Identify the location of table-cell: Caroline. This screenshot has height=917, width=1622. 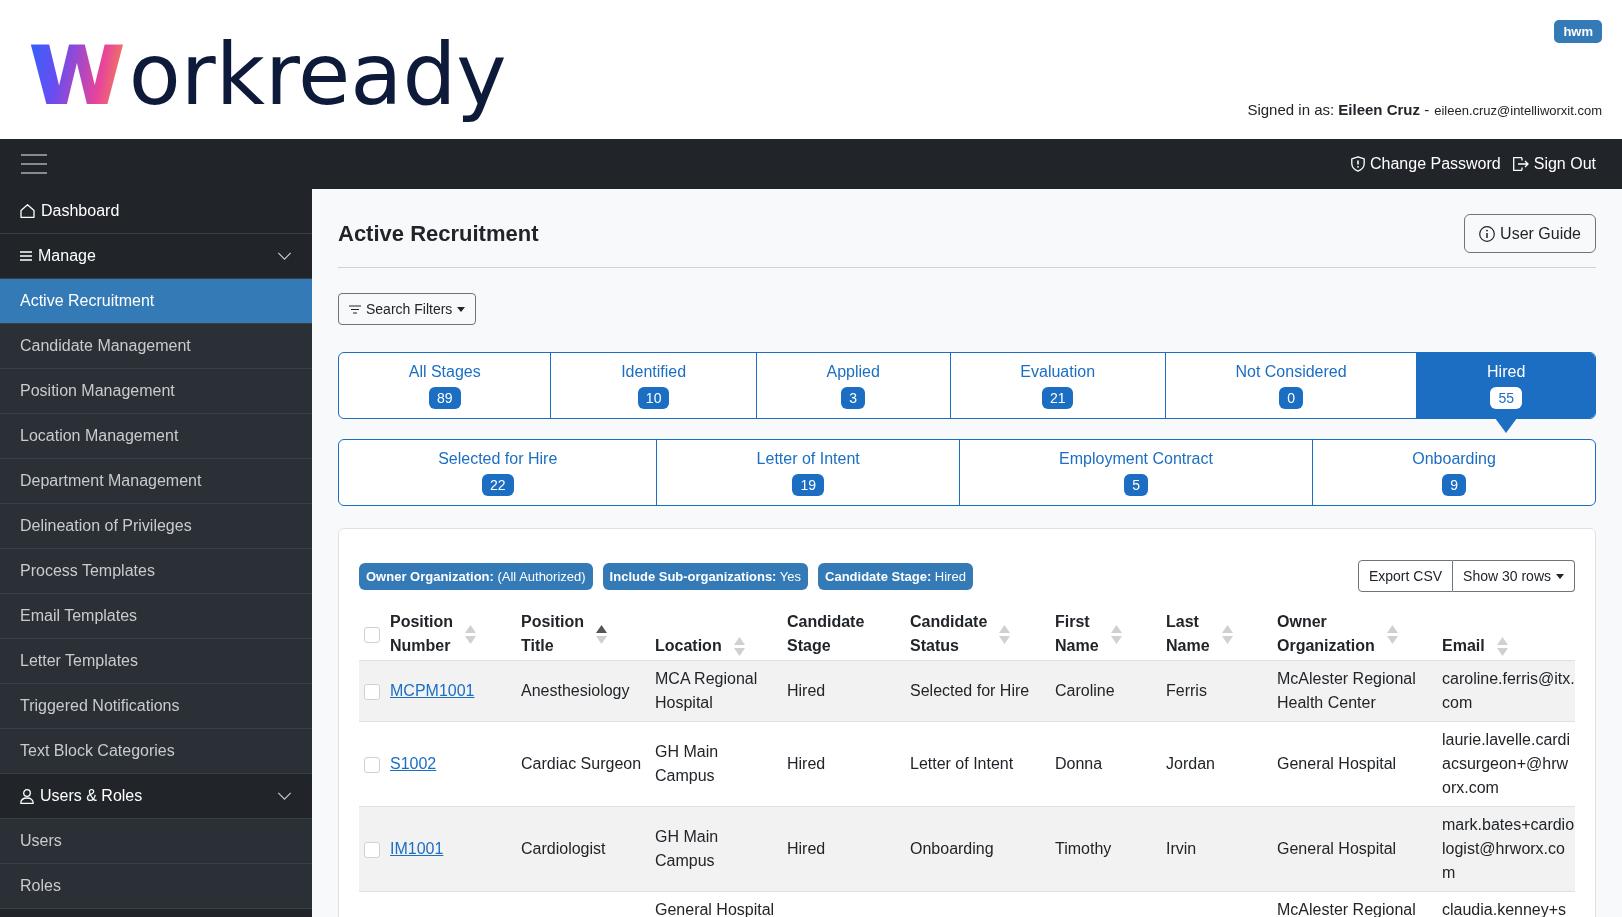
(1110, 691).